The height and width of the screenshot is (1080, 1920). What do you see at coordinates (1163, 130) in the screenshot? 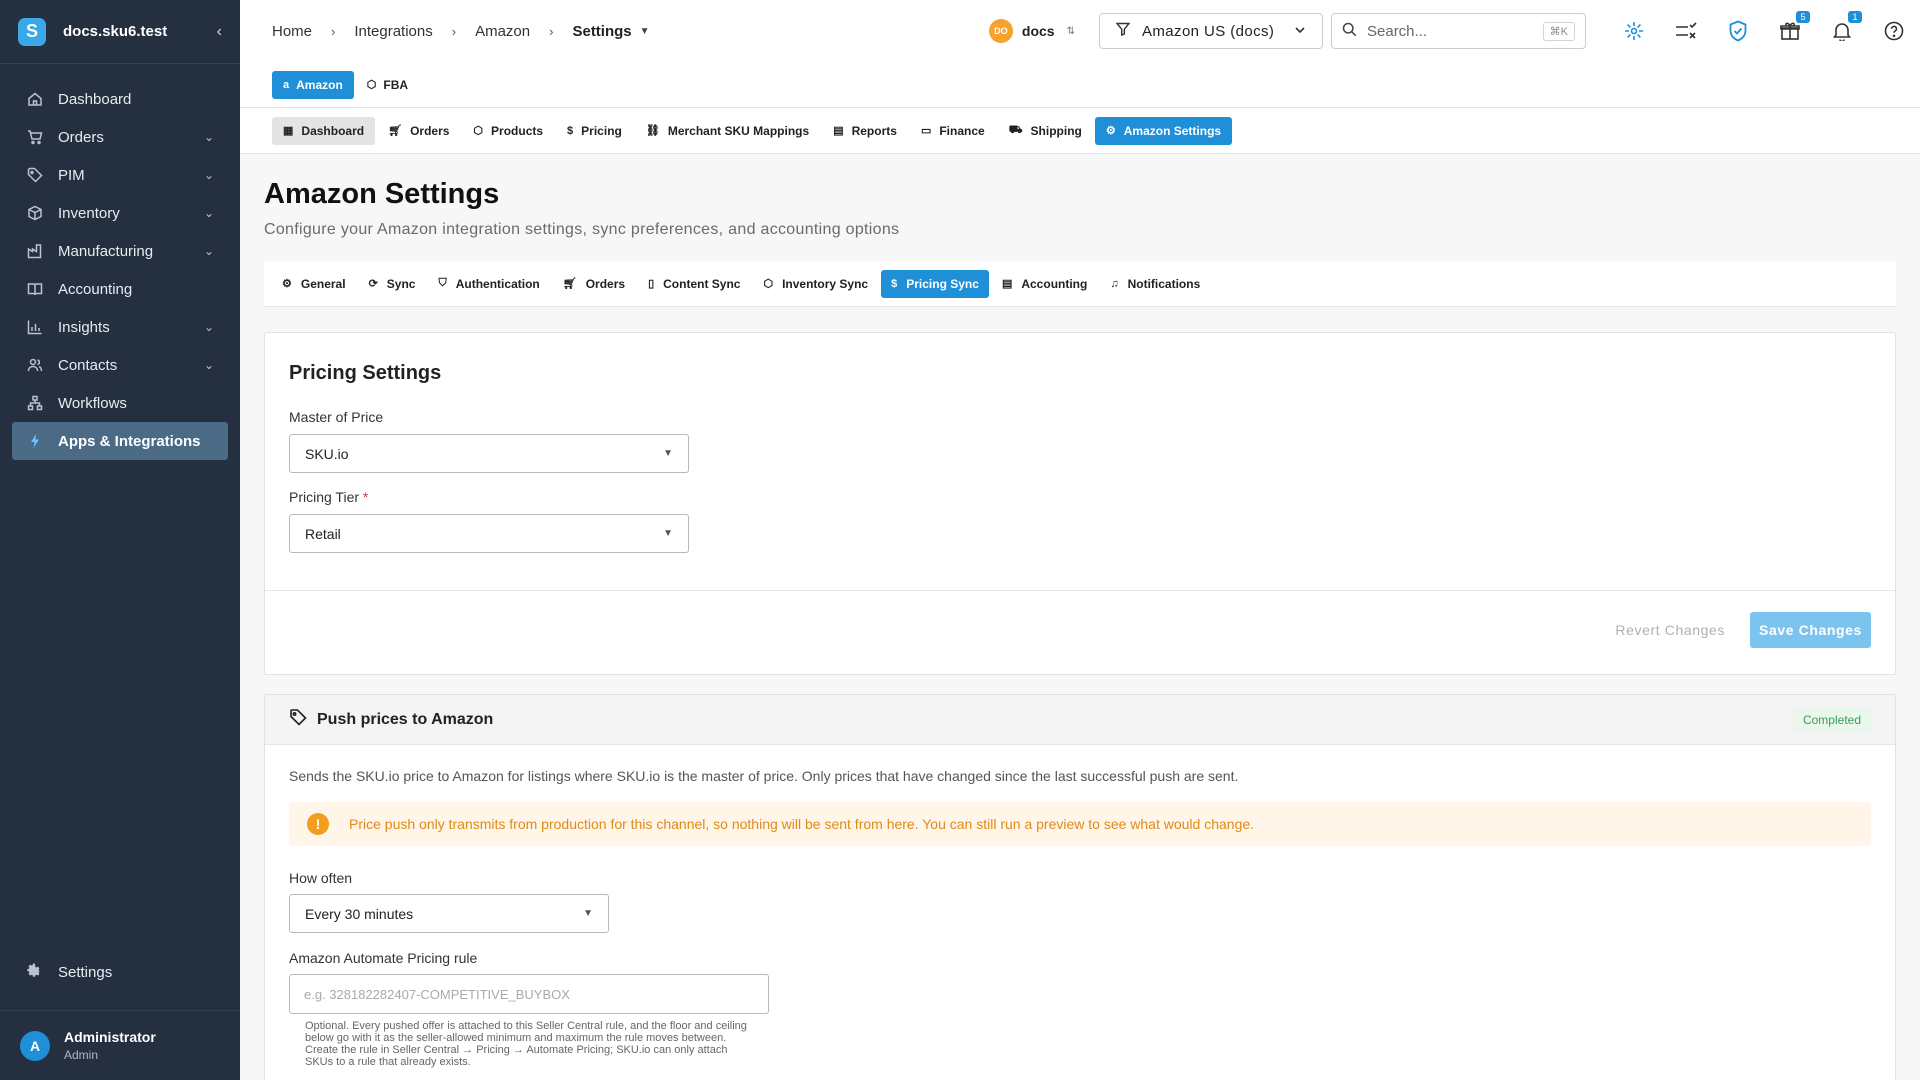
I see `subnav-amazon-settings: ⚙ Amazon Settings` at bounding box center [1163, 130].